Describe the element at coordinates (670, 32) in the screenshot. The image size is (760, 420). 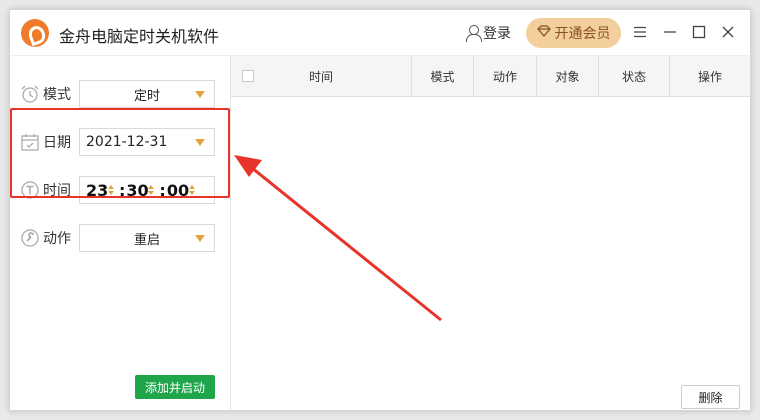
I see `minimize-icon` at that location.